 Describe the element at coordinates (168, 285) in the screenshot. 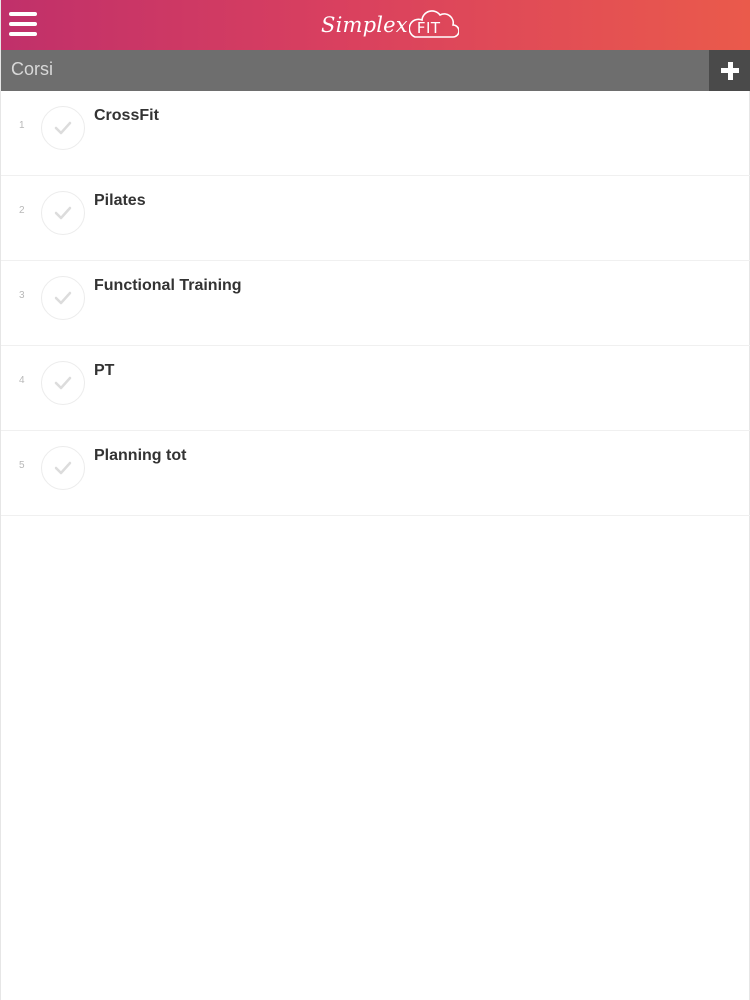

I see `course-name: Functional Training` at that location.